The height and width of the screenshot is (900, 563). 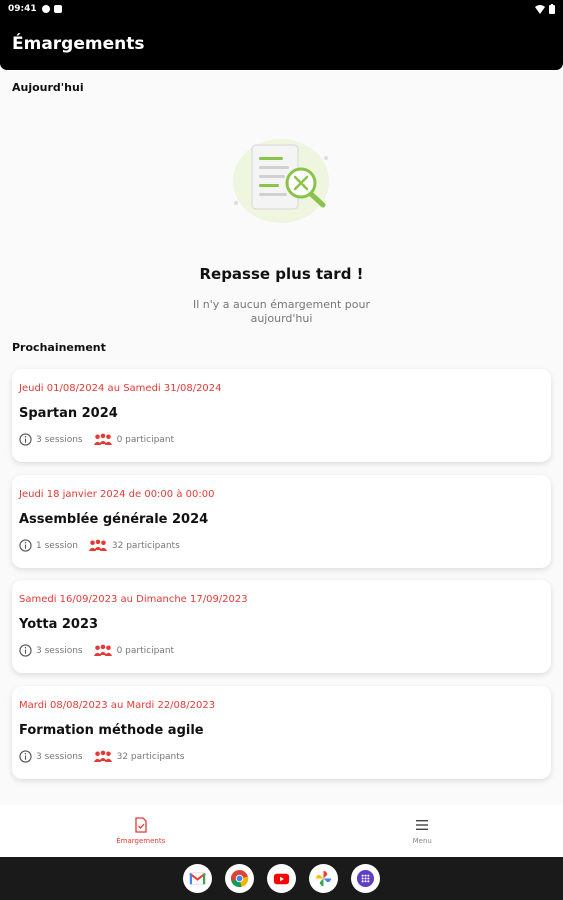 I want to click on chrome-icon, so click(x=239, y=878).